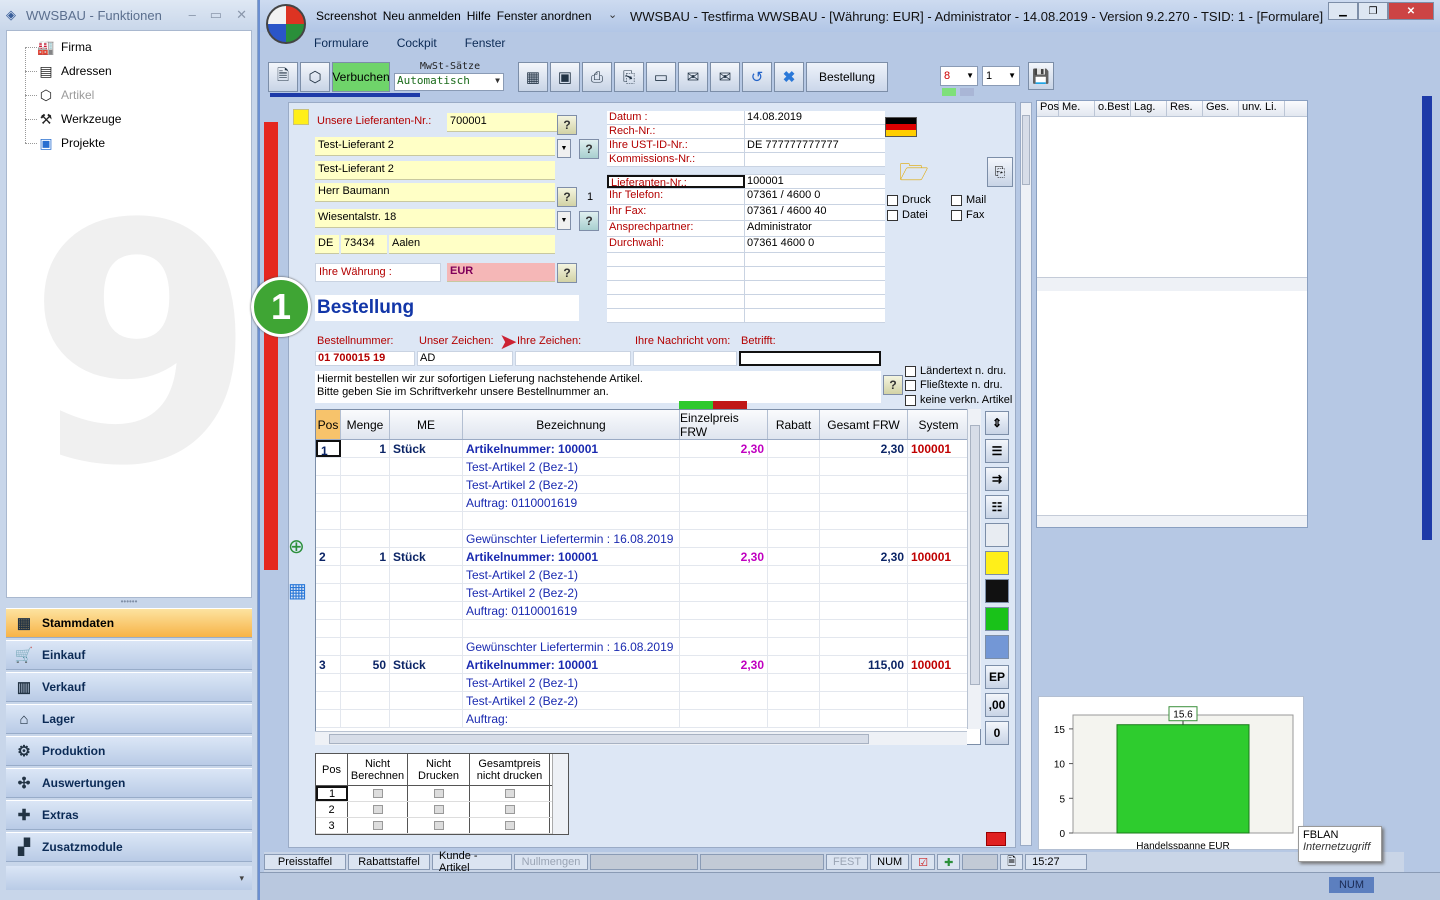 The height and width of the screenshot is (900, 1440). What do you see at coordinates (612, 14) in the screenshot?
I see `chevron-down-icon: ⌄` at bounding box center [612, 14].